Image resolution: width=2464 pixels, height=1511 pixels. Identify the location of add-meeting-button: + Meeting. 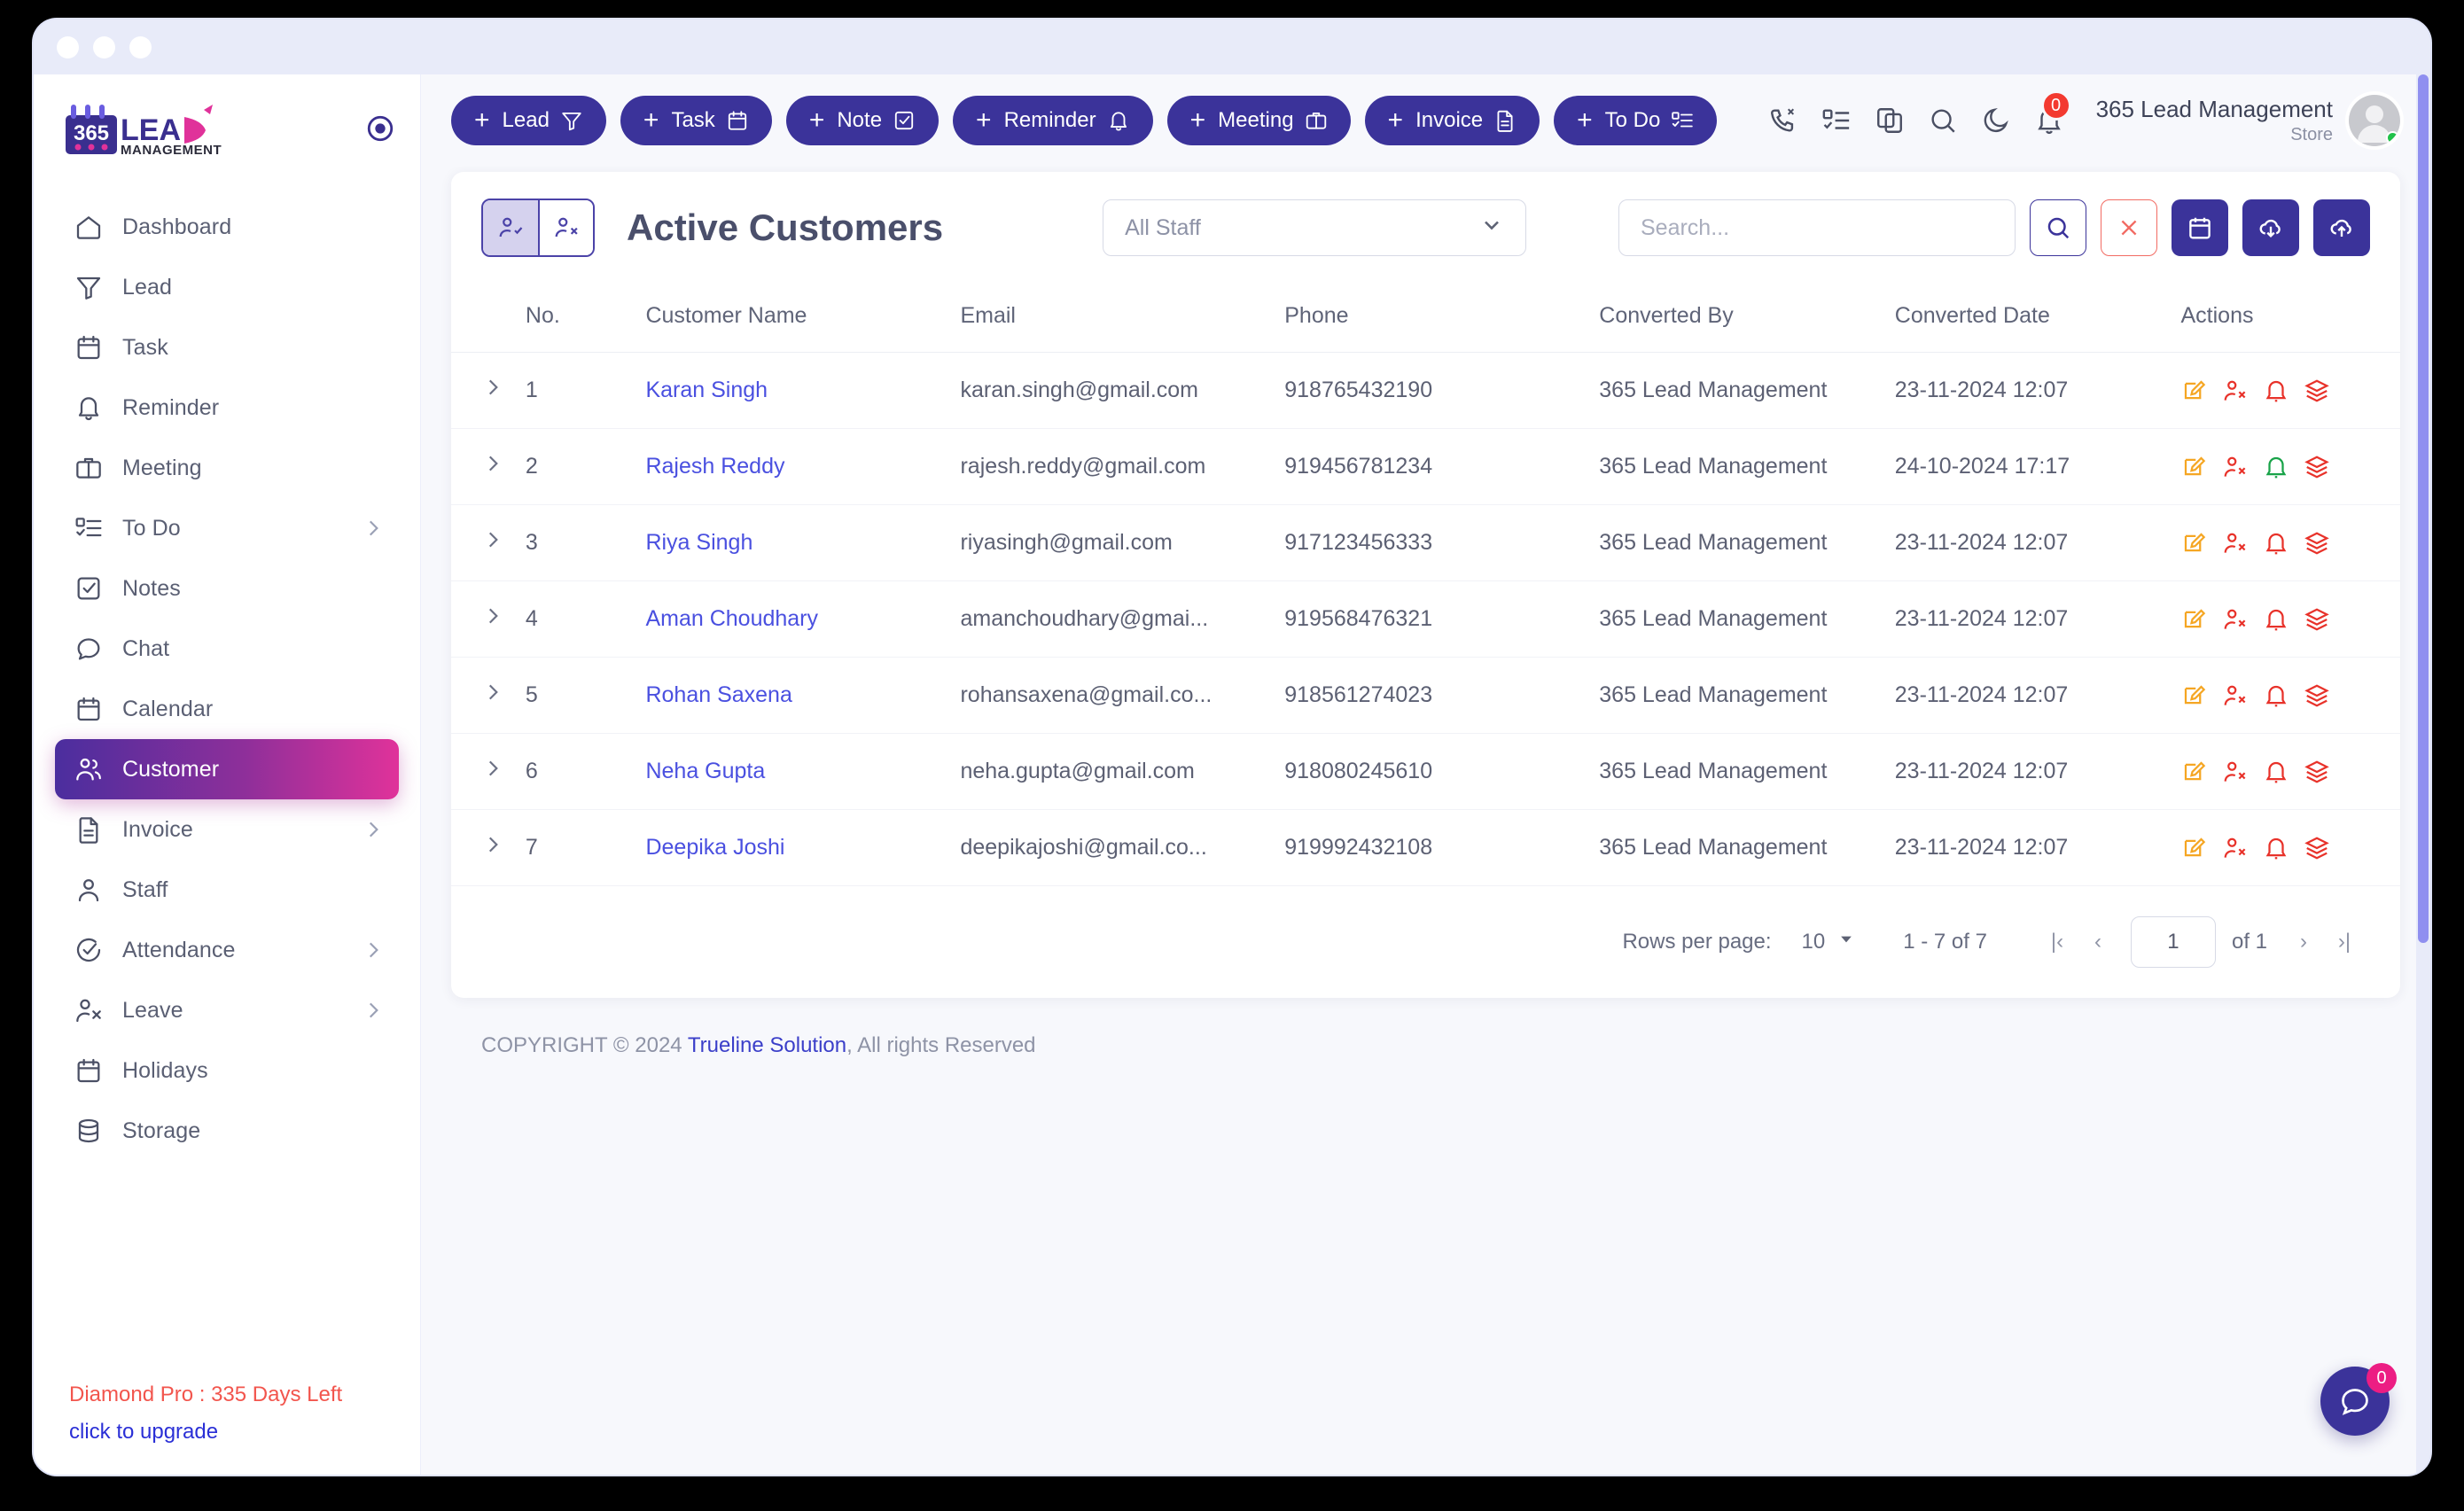
(1258, 120).